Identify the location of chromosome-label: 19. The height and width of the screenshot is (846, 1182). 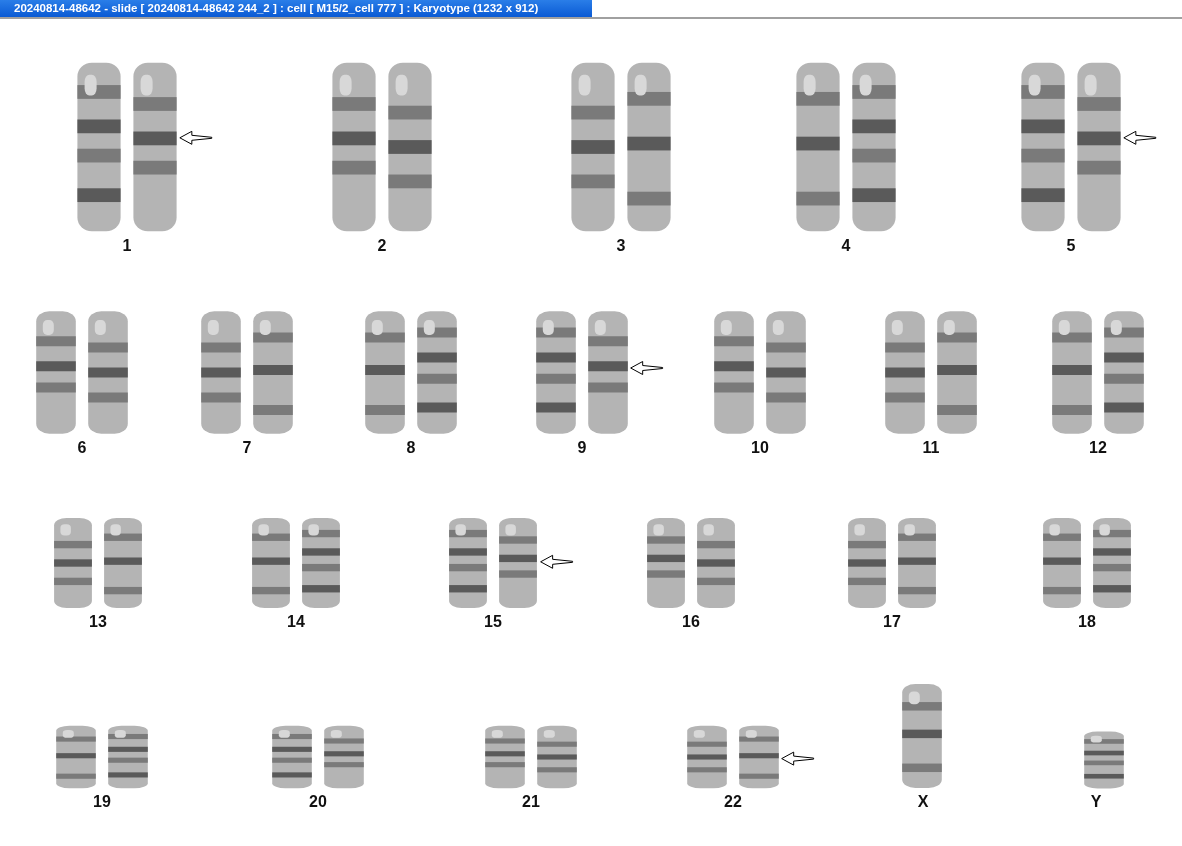
(102, 802).